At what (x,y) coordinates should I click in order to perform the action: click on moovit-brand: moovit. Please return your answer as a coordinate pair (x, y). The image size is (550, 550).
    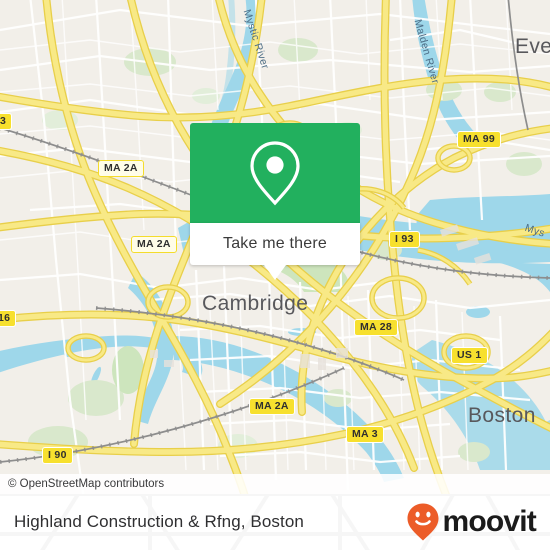
    Looking at the image, I should click on (471, 522).